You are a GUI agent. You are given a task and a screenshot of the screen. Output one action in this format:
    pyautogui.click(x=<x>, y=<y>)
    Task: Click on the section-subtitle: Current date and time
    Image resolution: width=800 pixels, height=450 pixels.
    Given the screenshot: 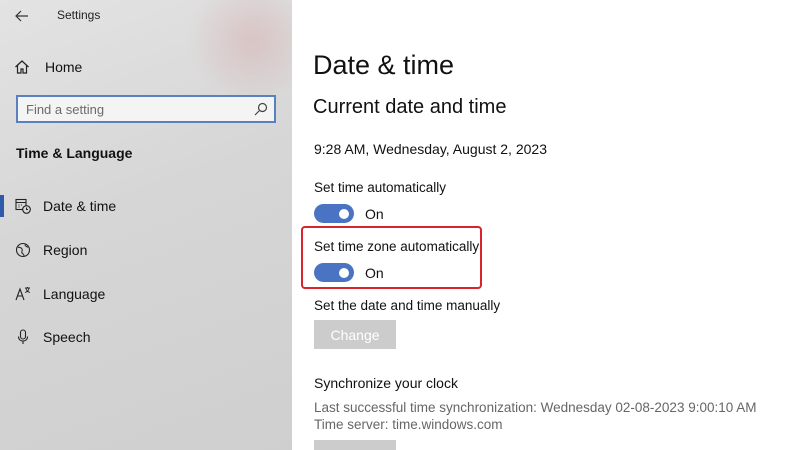 What is the action you would take?
    pyautogui.click(x=410, y=107)
    